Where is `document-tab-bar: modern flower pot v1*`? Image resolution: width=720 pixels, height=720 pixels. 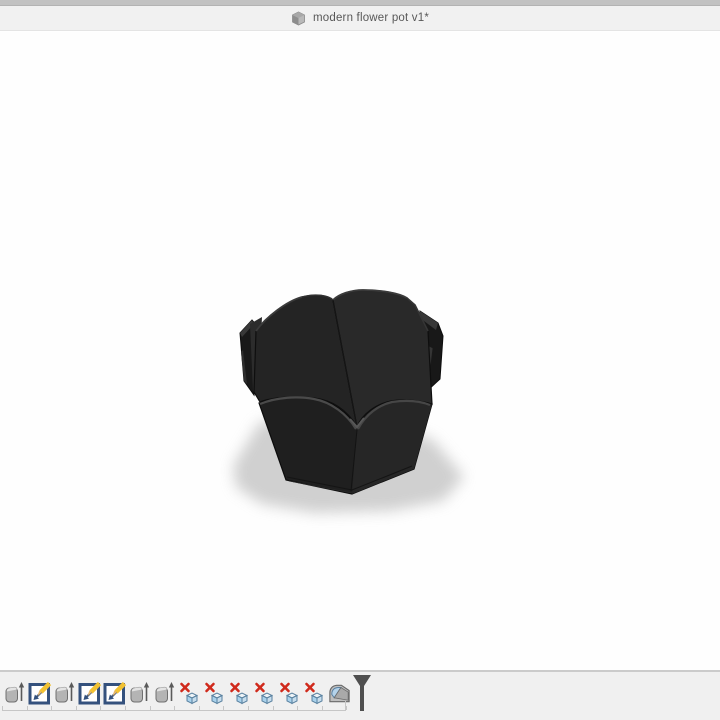
document-tab-bar: modern flower pot v1* is located at coordinates (360, 18).